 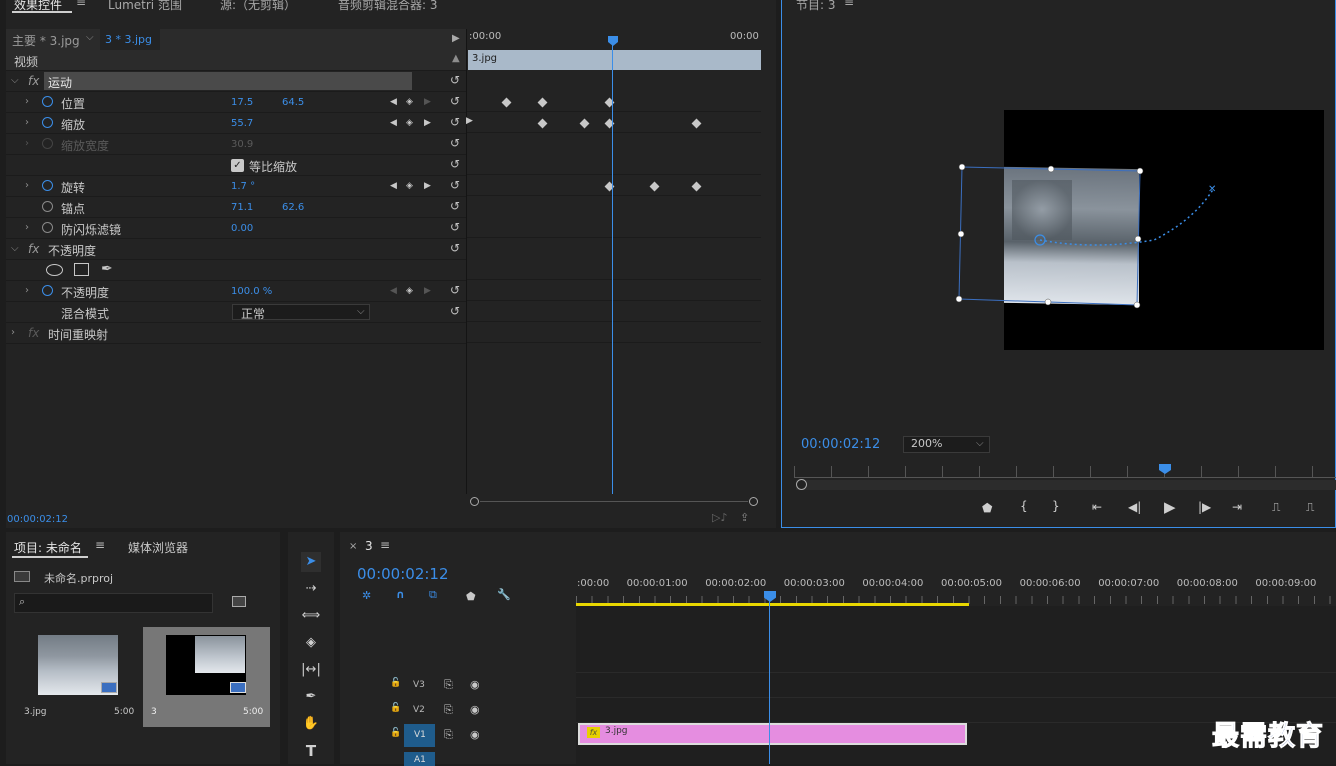 I want to click on lift-icon: ⎍, so click(x=1276, y=507).